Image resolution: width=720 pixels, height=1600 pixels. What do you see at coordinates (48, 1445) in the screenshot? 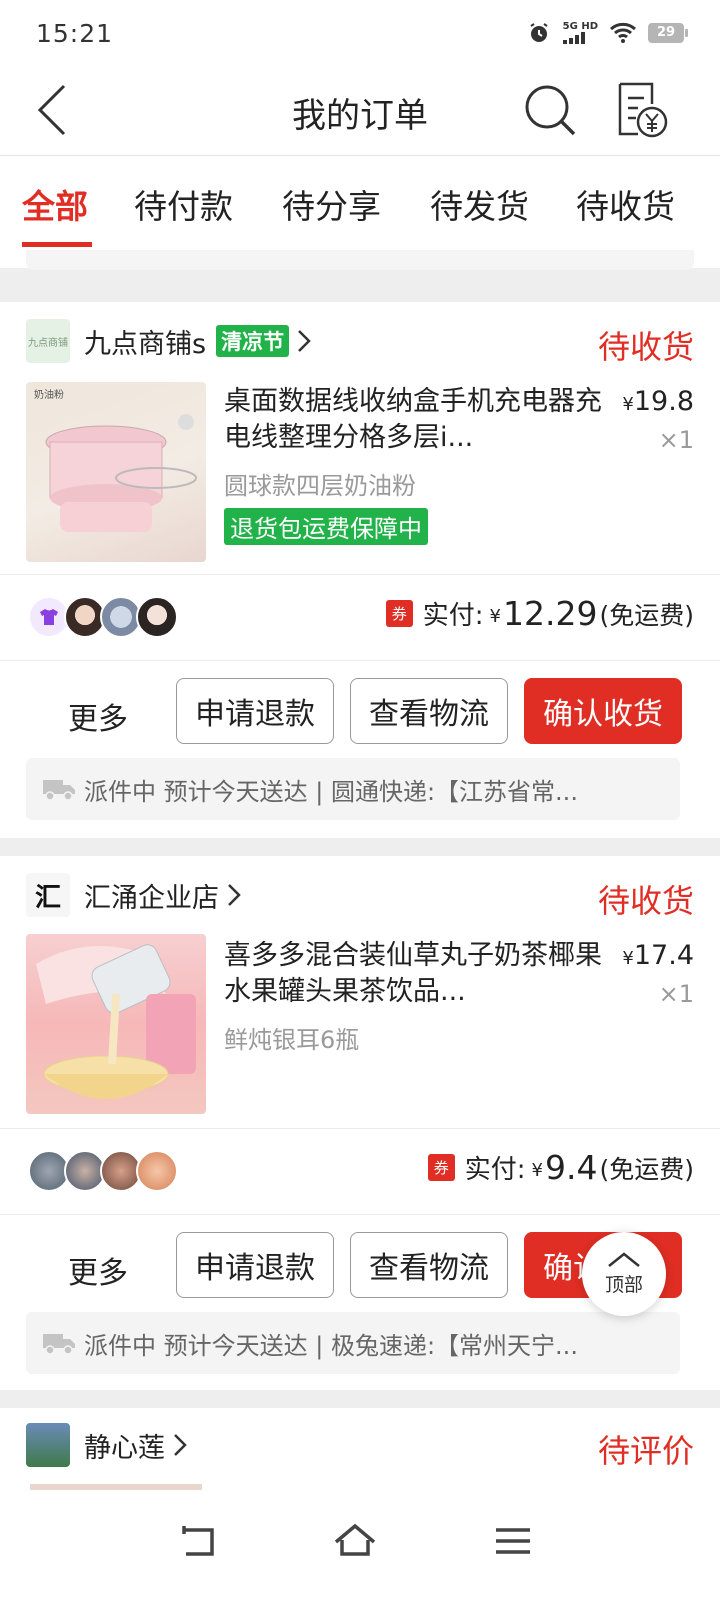
I see `shop-logo` at bounding box center [48, 1445].